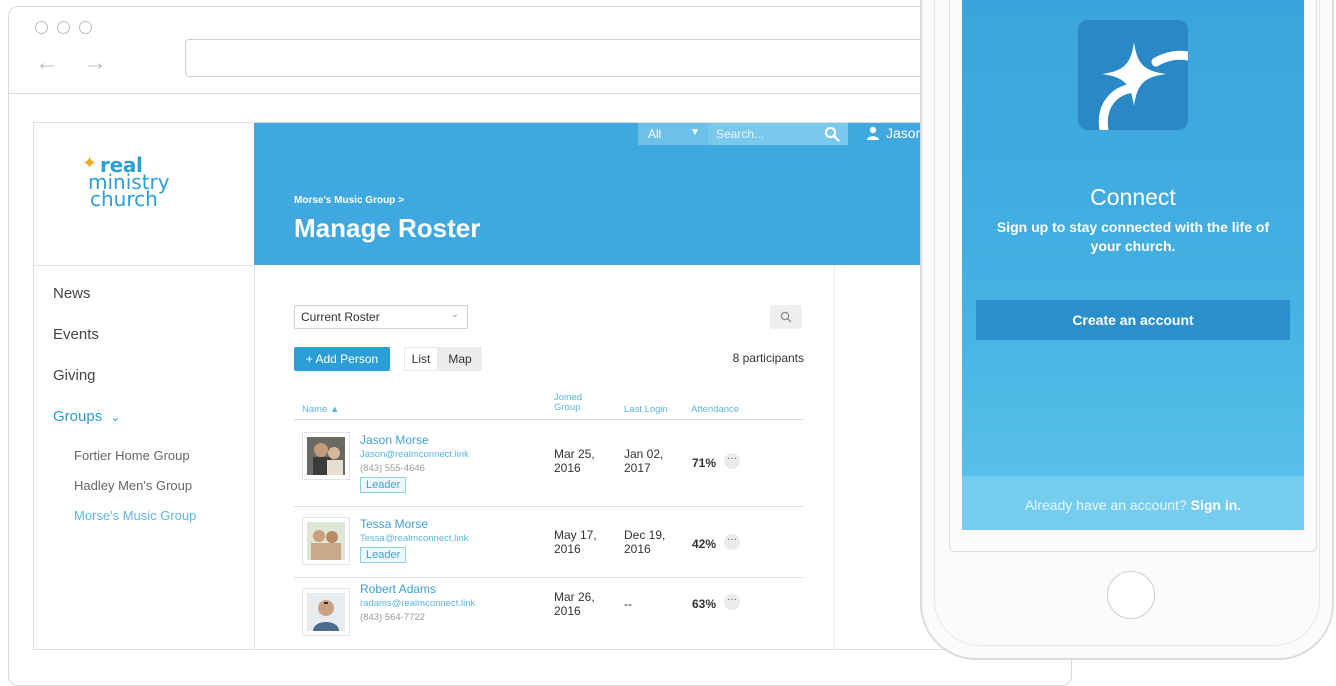 This screenshot has height=686, width=1336. I want to click on caret-down-icon: ▼, so click(695, 132).